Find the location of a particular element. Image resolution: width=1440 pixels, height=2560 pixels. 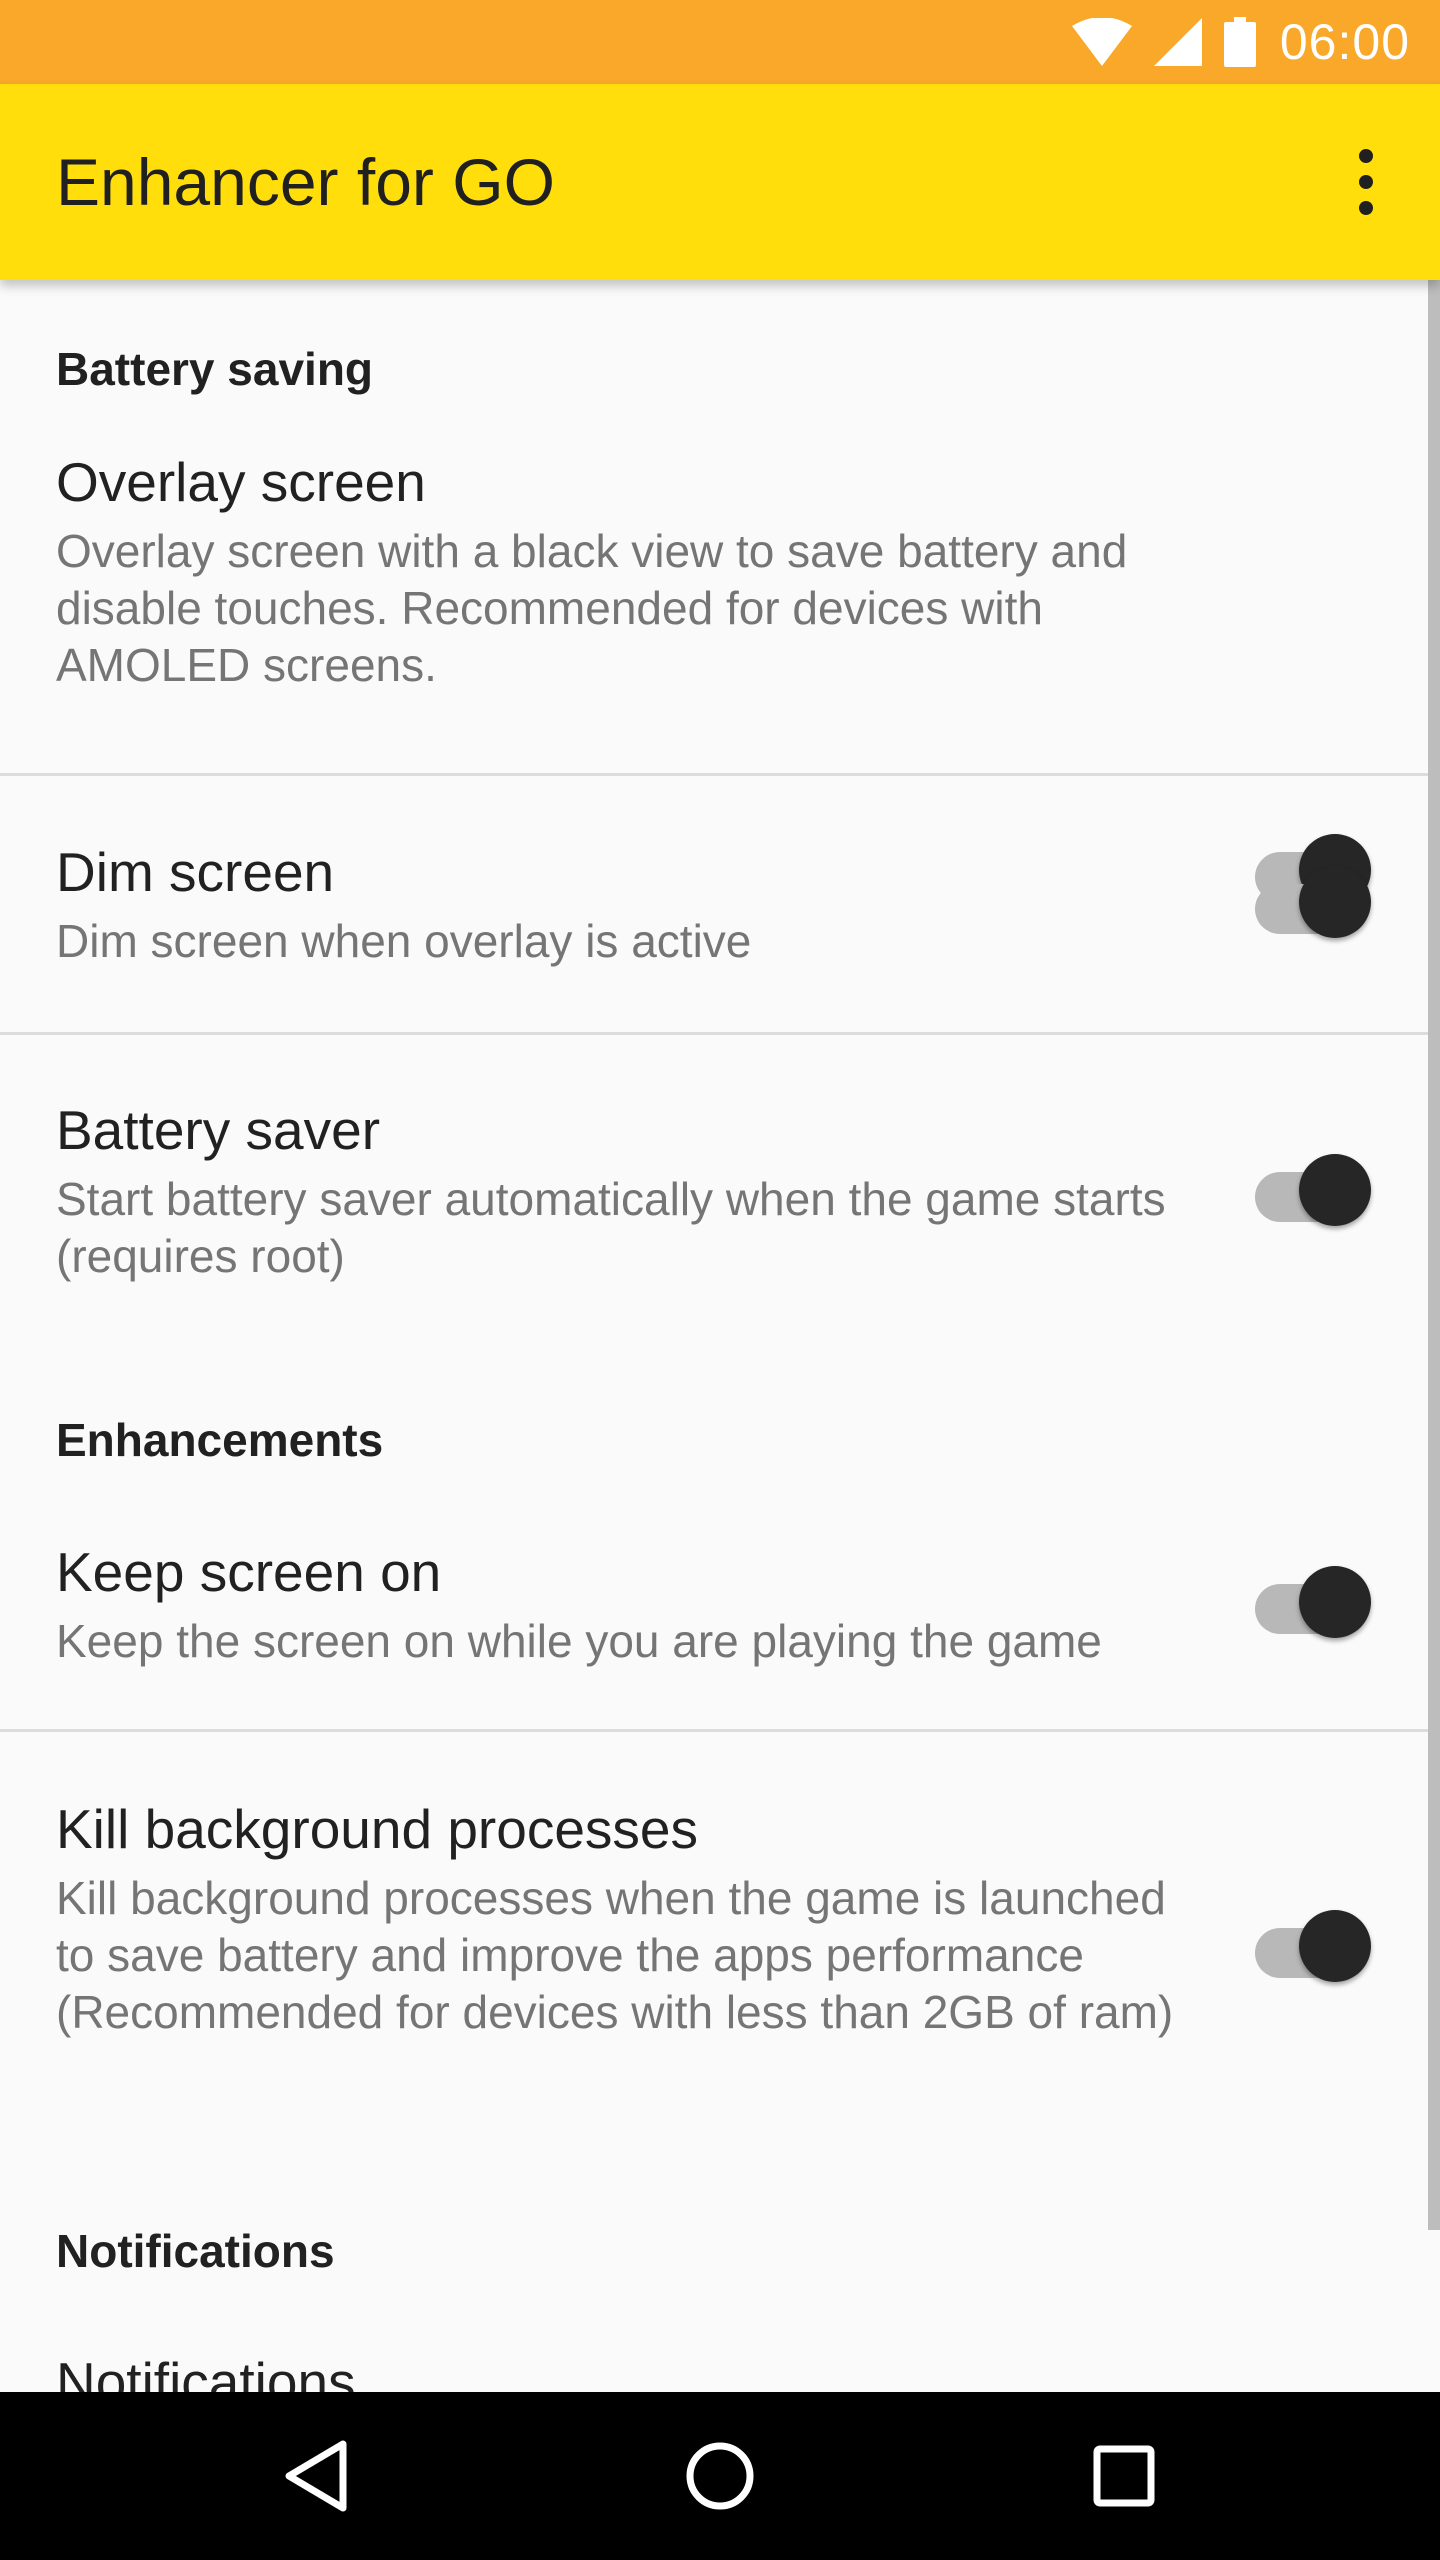

scrollbar is located at coordinates (1434, 1255).